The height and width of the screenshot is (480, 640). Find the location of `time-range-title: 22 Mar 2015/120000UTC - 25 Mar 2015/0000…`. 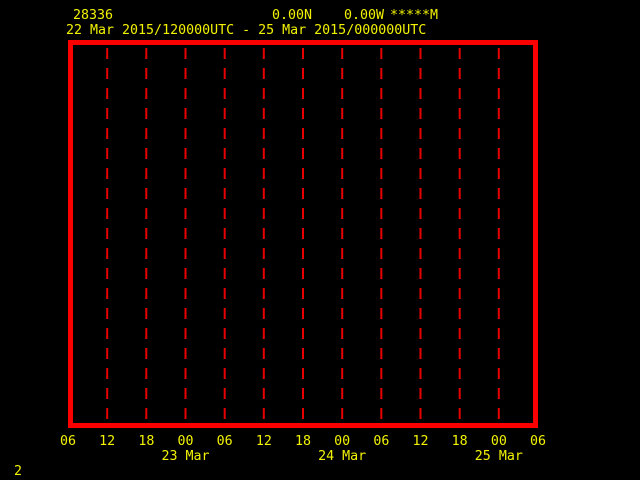

time-range-title: 22 Mar 2015/120000UTC - 25 Mar 2015/0000… is located at coordinates (246, 30).